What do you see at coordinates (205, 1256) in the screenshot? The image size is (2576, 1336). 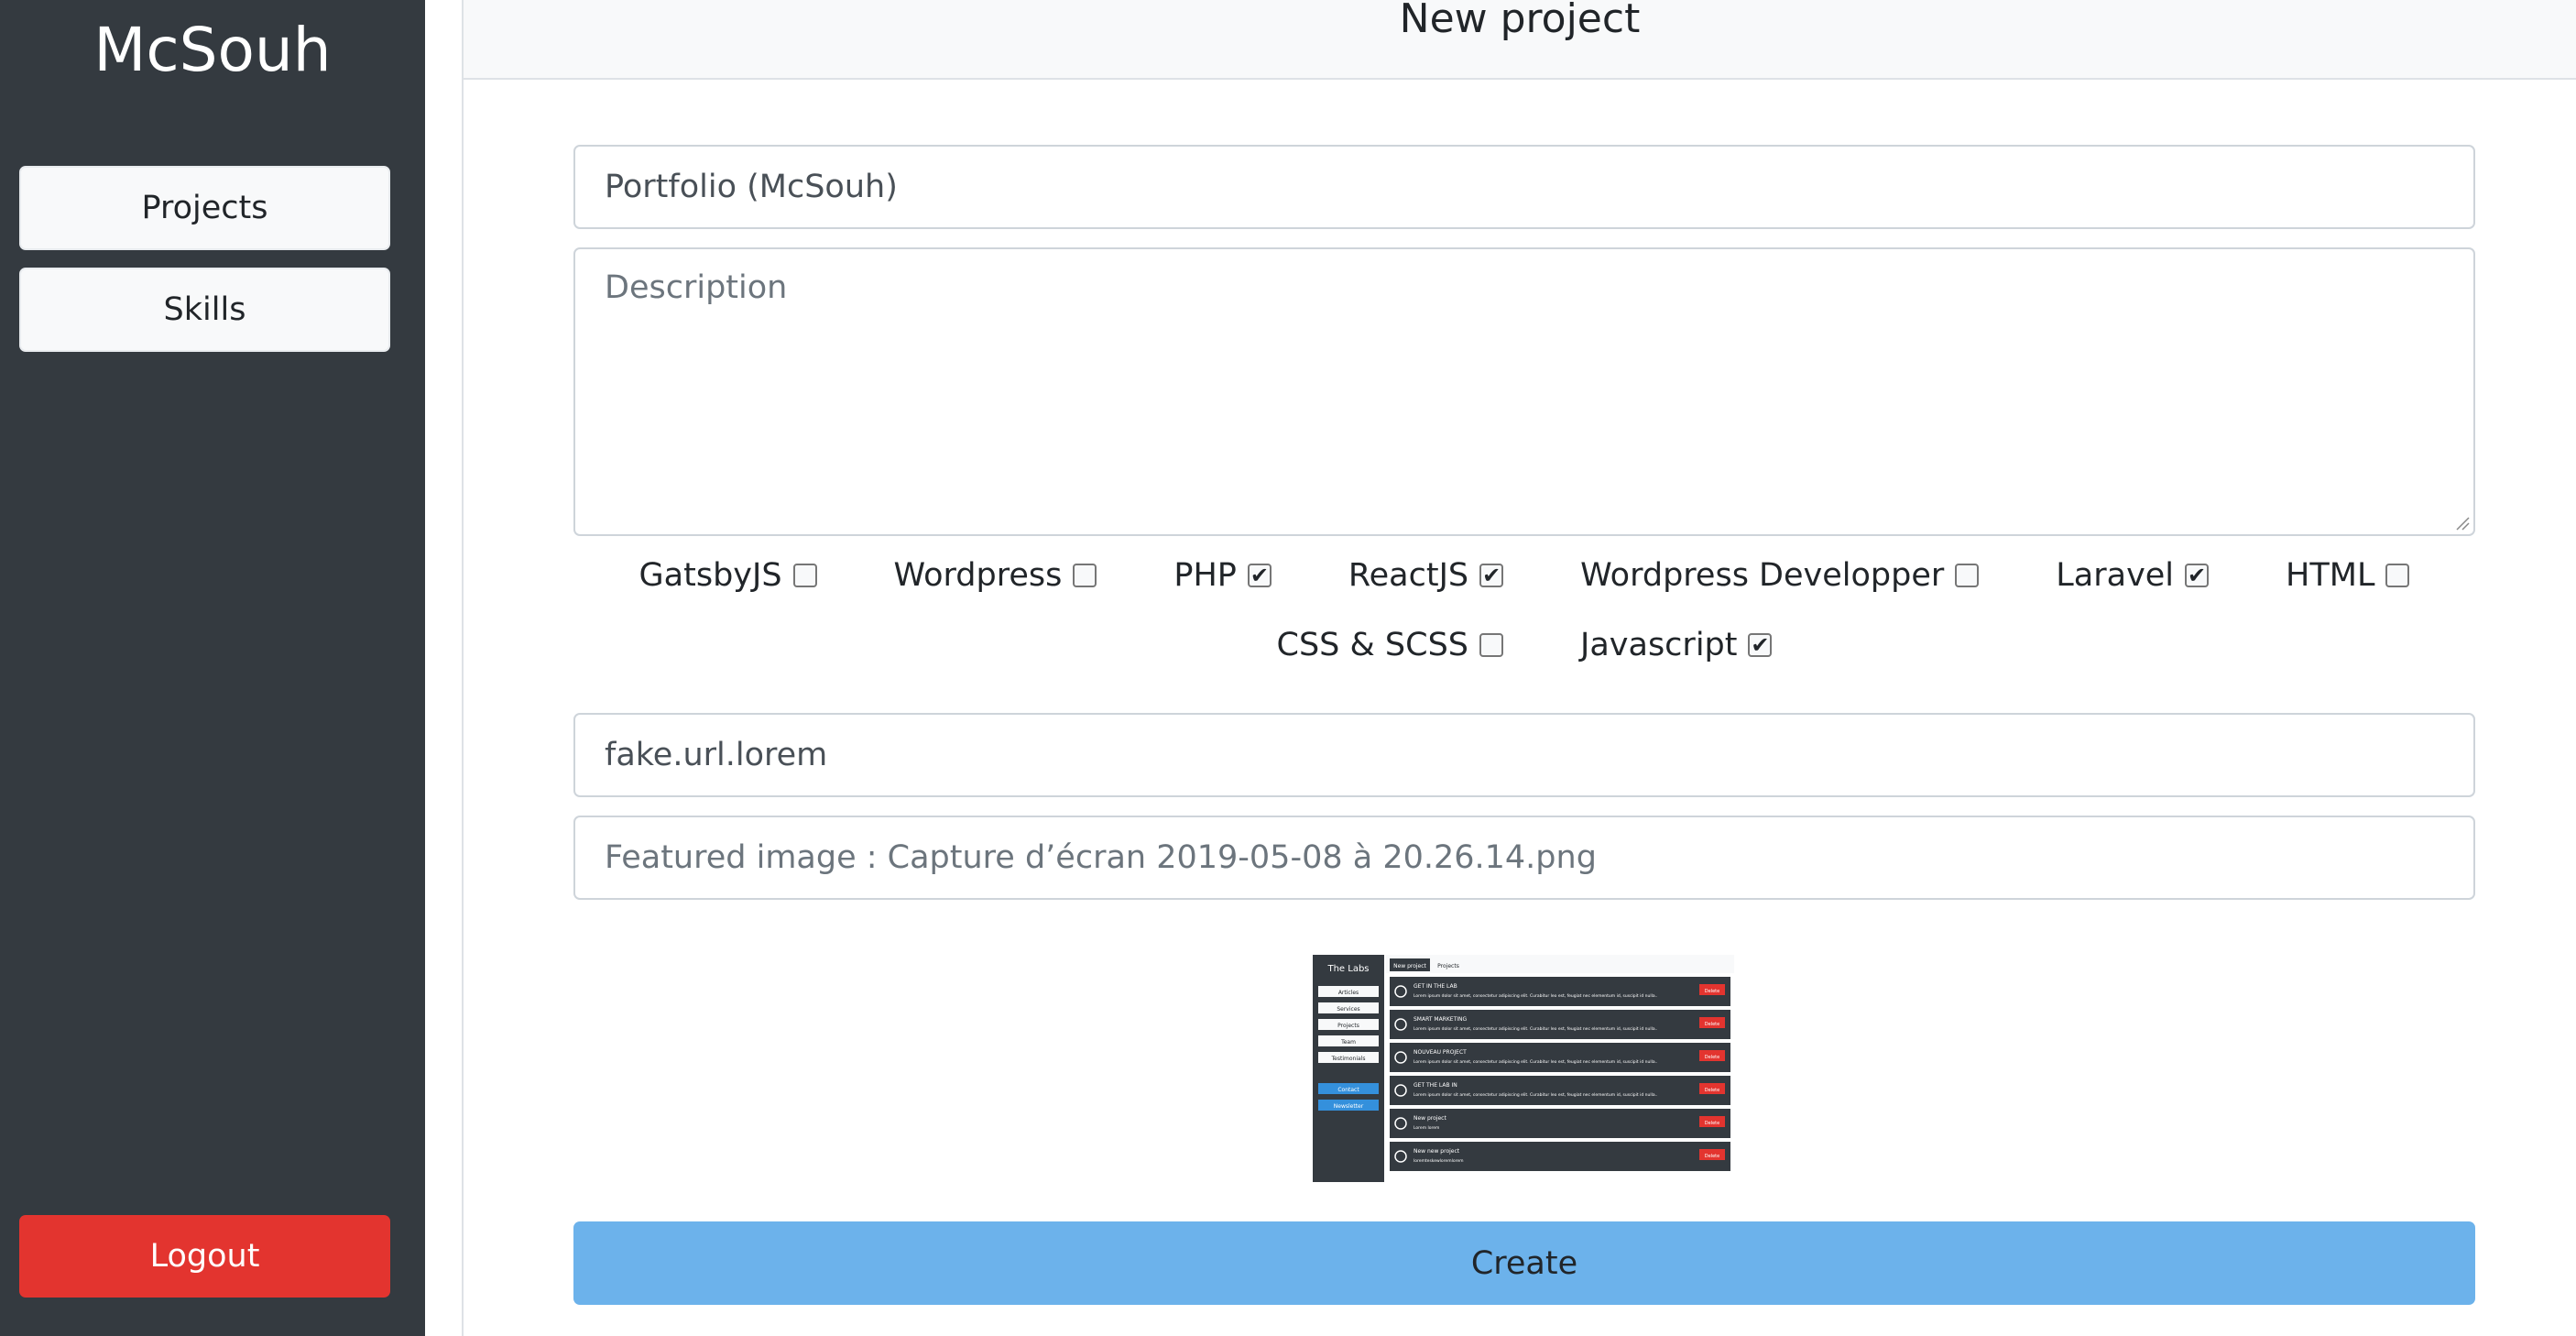 I see `logout-button: Logout` at bounding box center [205, 1256].